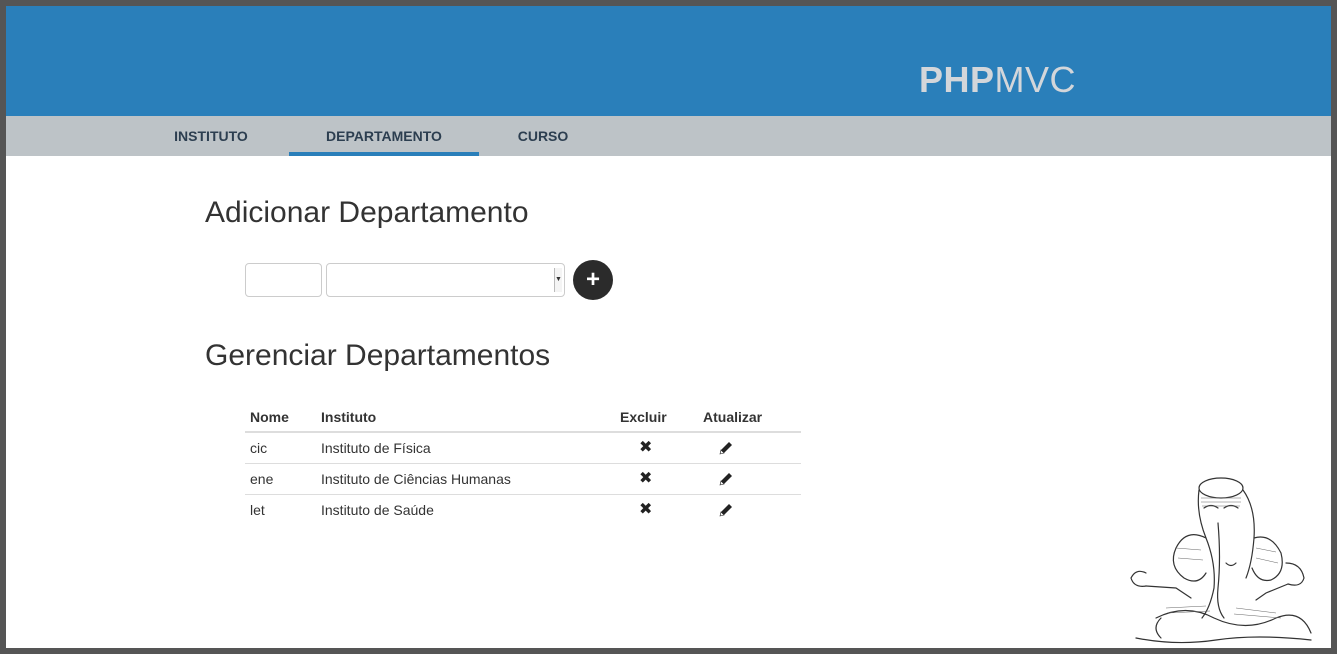  What do you see at coordinates (280, 509) in the screenshot?
I see `cell-nome: let` at bounding box center [280, 509].